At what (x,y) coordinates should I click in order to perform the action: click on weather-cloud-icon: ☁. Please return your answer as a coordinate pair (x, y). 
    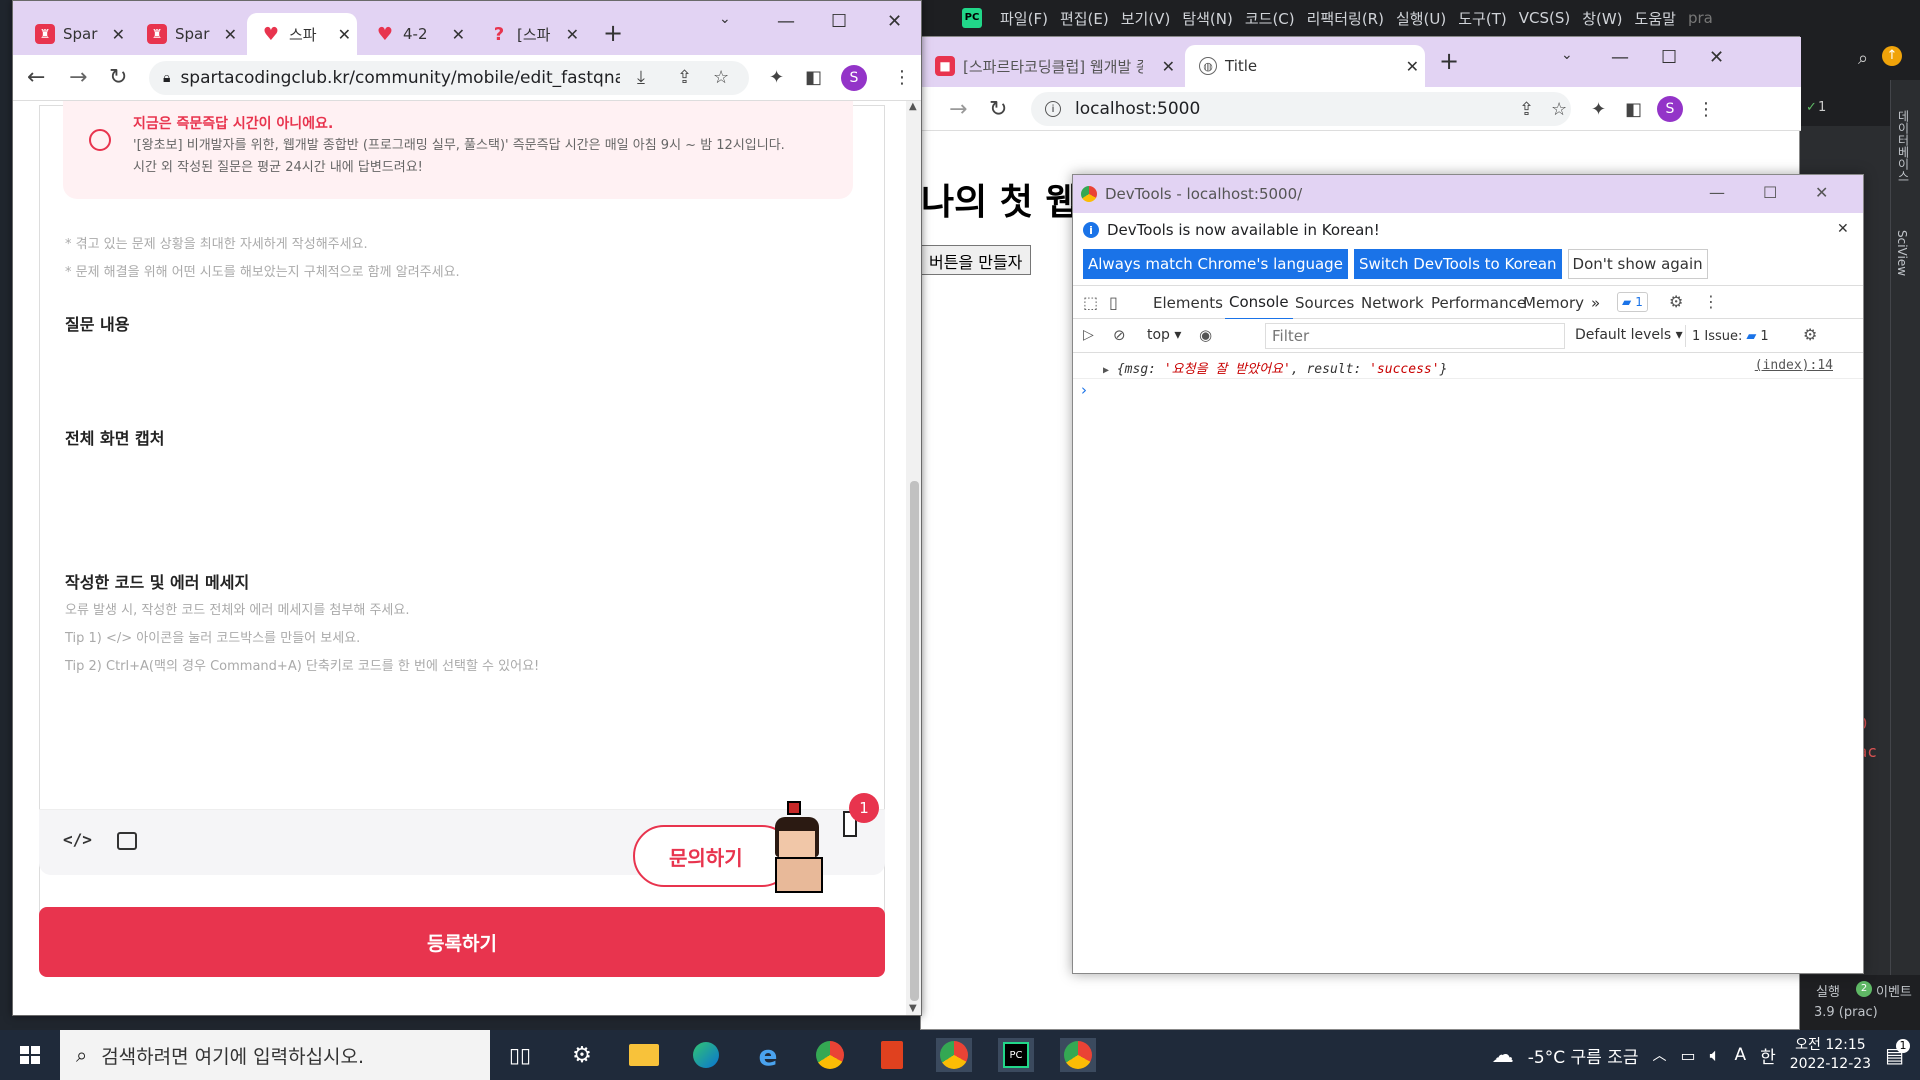
    Looking at the image, I should click on (1503, 1055).